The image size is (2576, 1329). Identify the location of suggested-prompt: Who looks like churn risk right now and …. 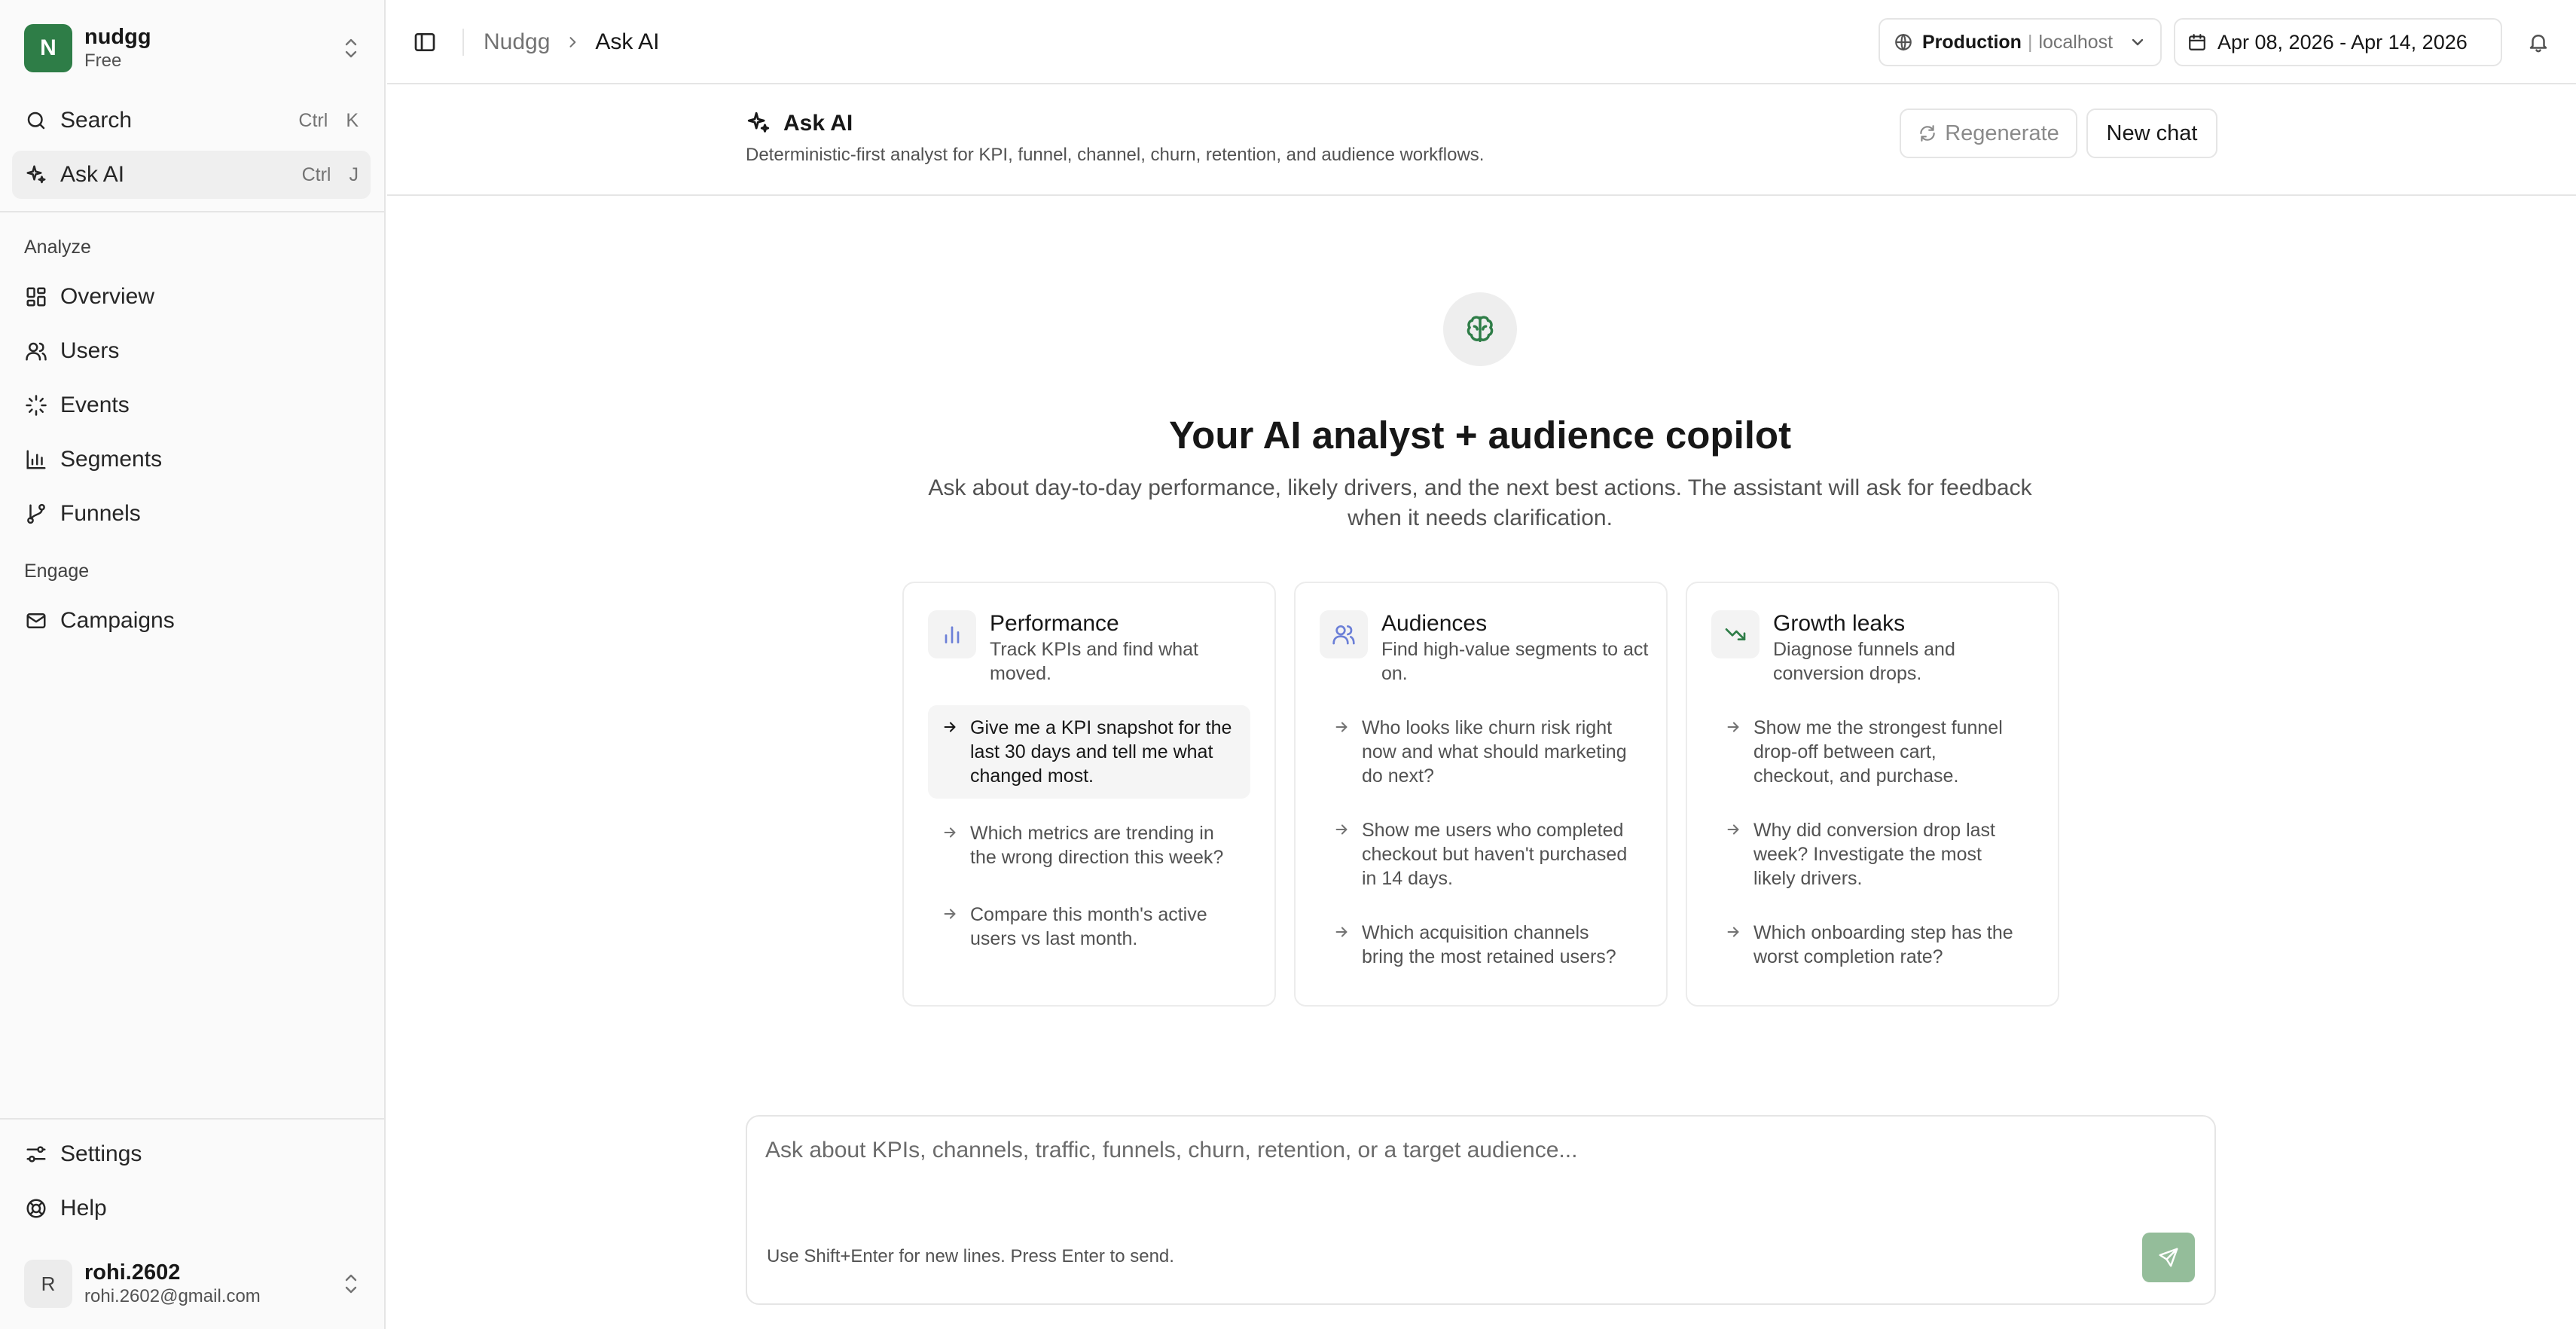
(1481, 752).